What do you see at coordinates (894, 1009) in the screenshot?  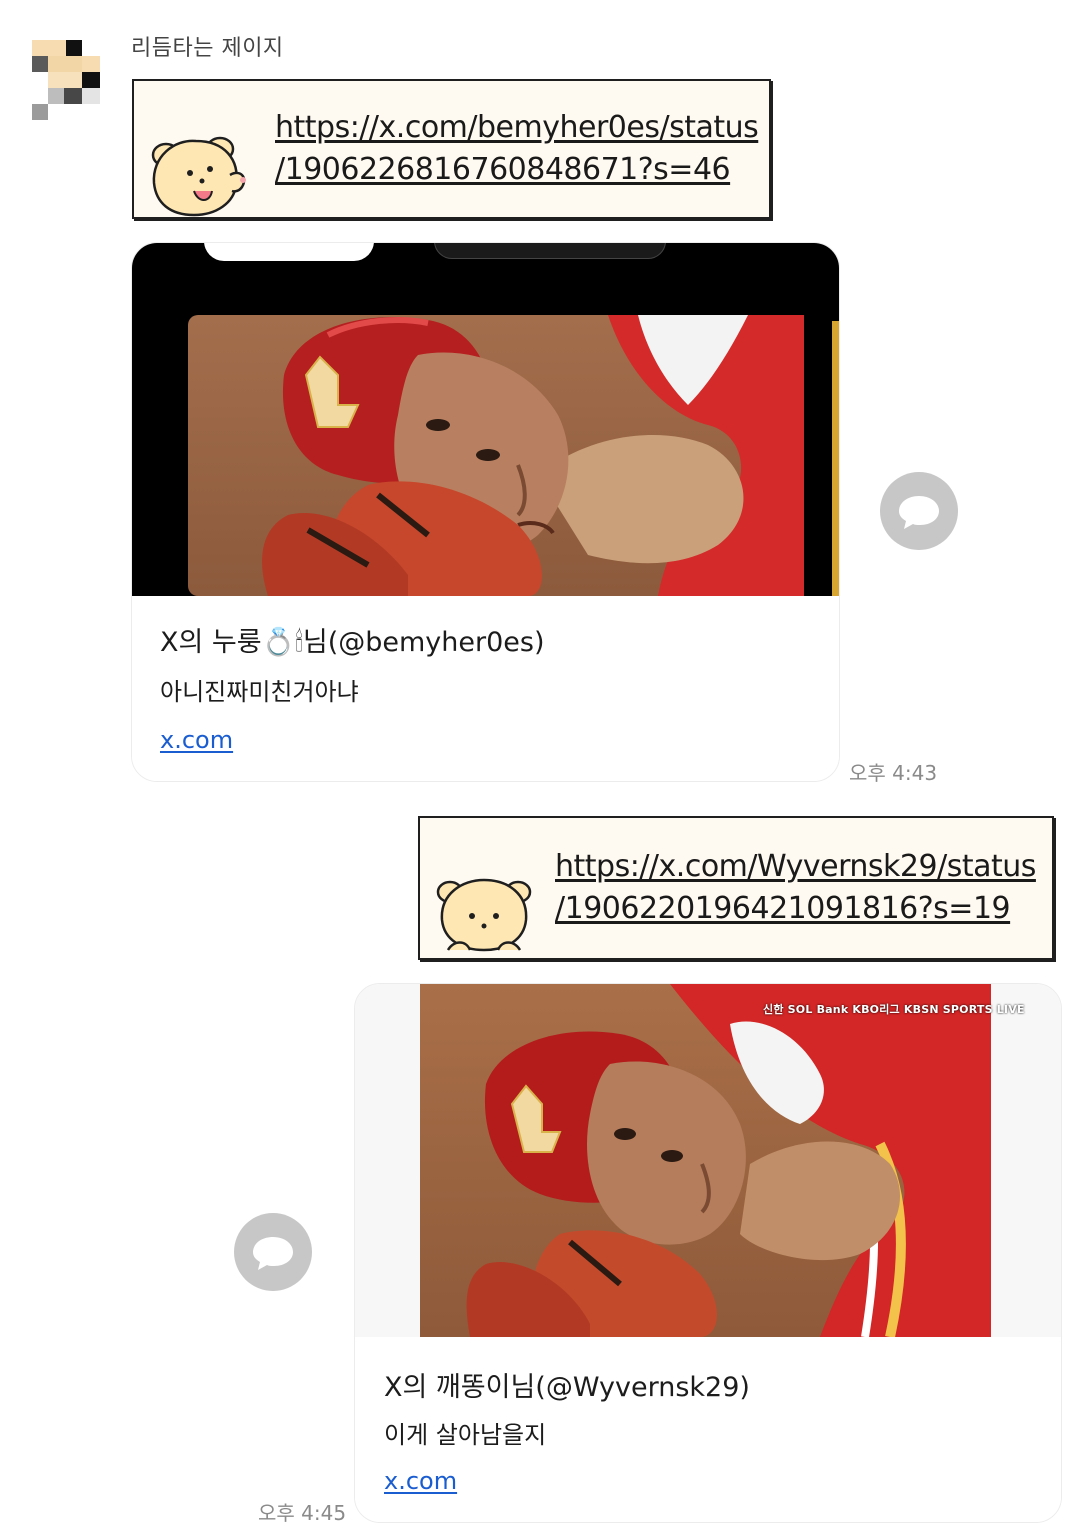 I see `broadcast-logo: 신한 SOL Bank KBO리그 KBSN SPORTS LIVE` at bounding box center [894, 1009].